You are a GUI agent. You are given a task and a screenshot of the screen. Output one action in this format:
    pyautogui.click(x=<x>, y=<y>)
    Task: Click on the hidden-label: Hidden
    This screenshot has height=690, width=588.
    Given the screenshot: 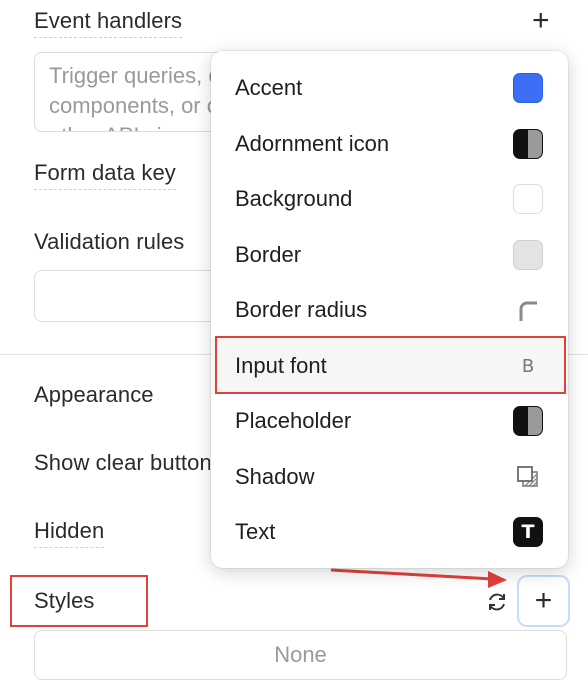 What is the action you would take?
    pyautogui.click(x=69, y=533)
    